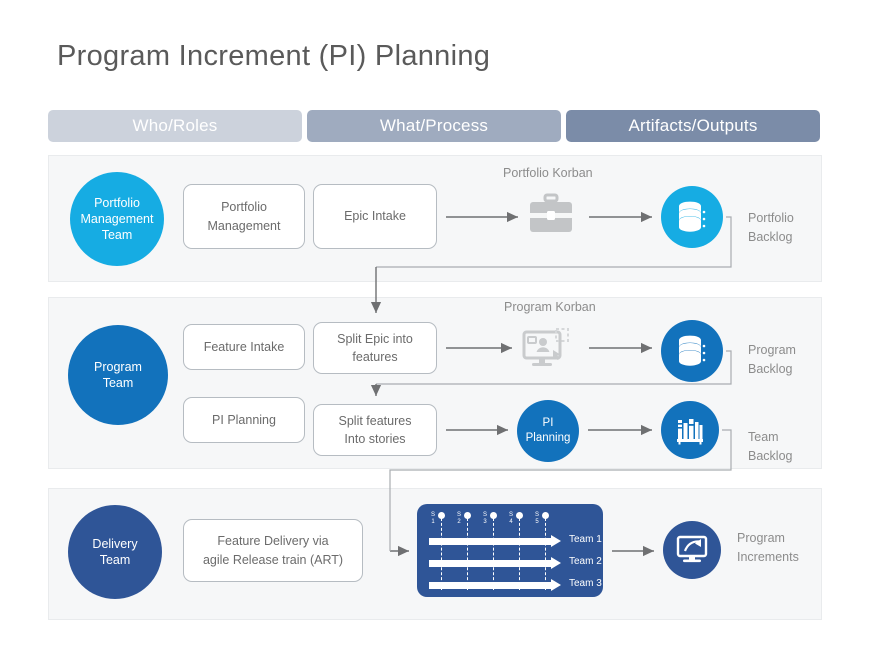 This screenshot has width=870, height=653. I want to click on sprint-label: S3, so click(484, 518).